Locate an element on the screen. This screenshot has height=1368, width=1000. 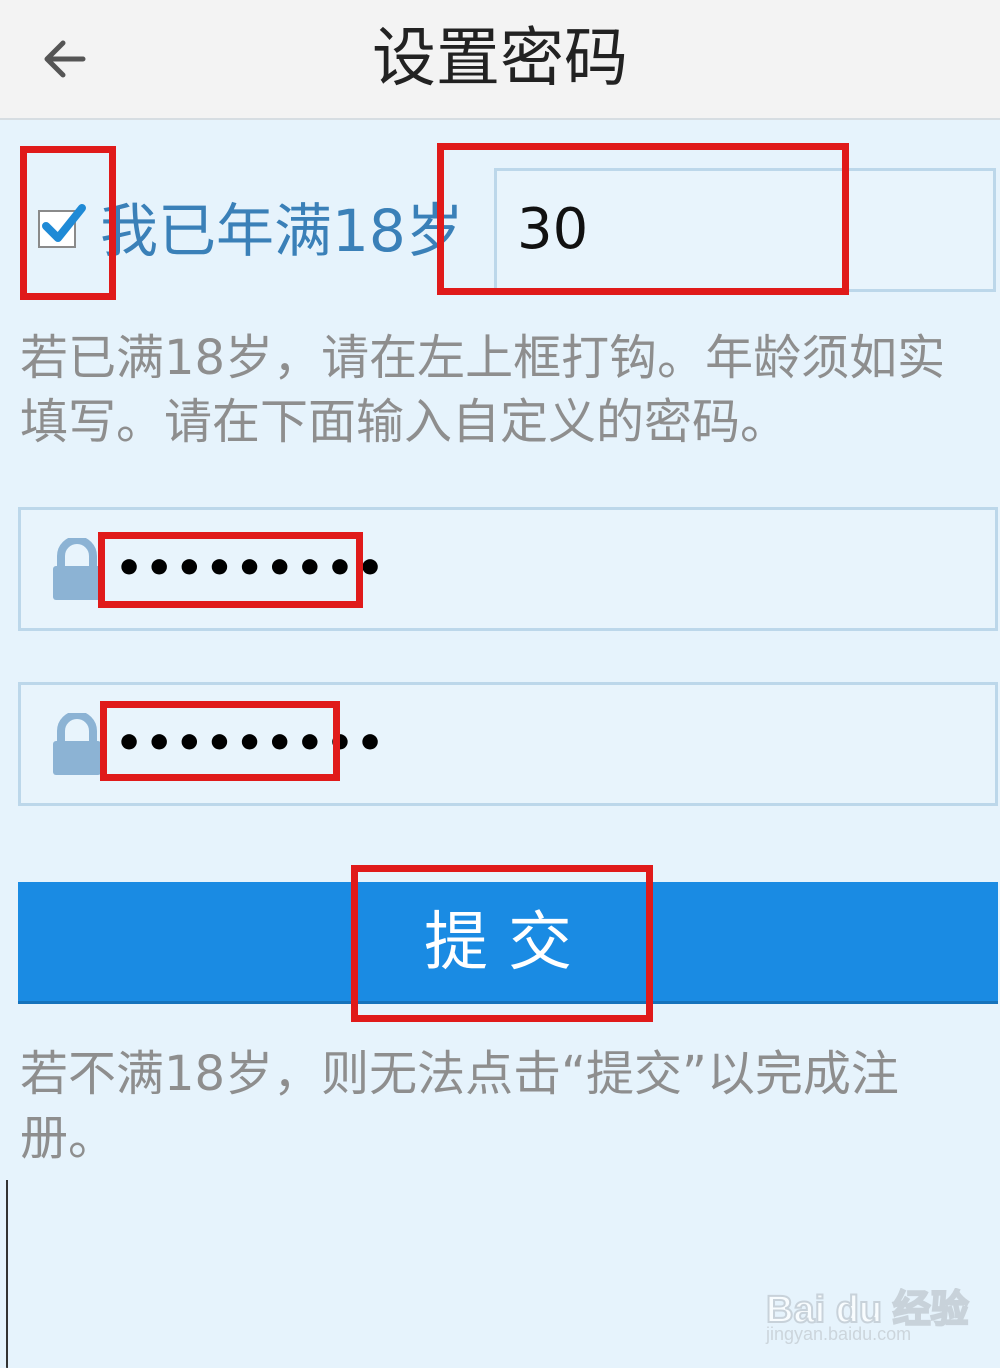
top-app-bar: 设置密码 is located at coordinates (500, 60).